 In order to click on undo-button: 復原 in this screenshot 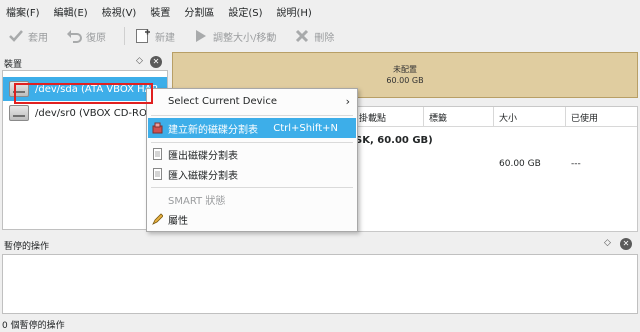, I will do `click(86, 36)`.